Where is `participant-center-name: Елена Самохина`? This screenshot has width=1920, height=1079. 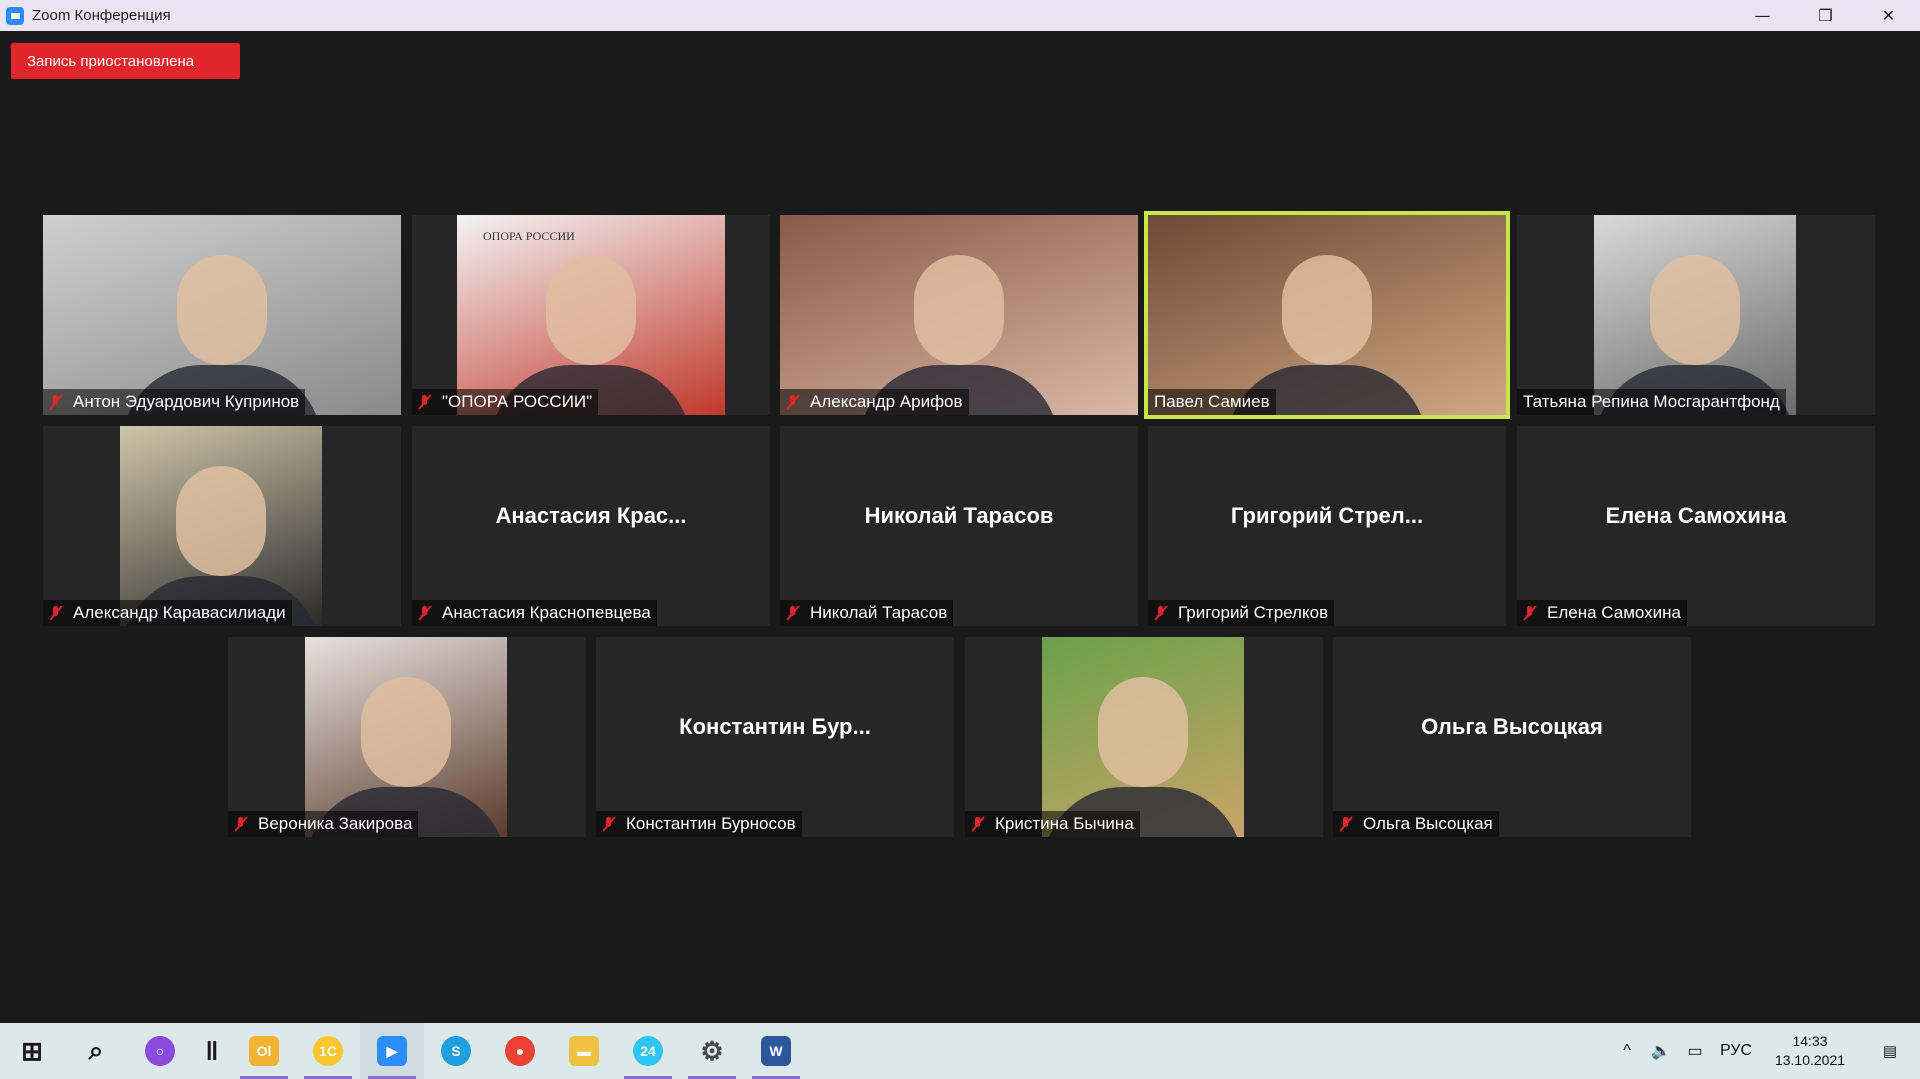
participant-center-name: Елена Самохина is located at coordinates (1696, 515).